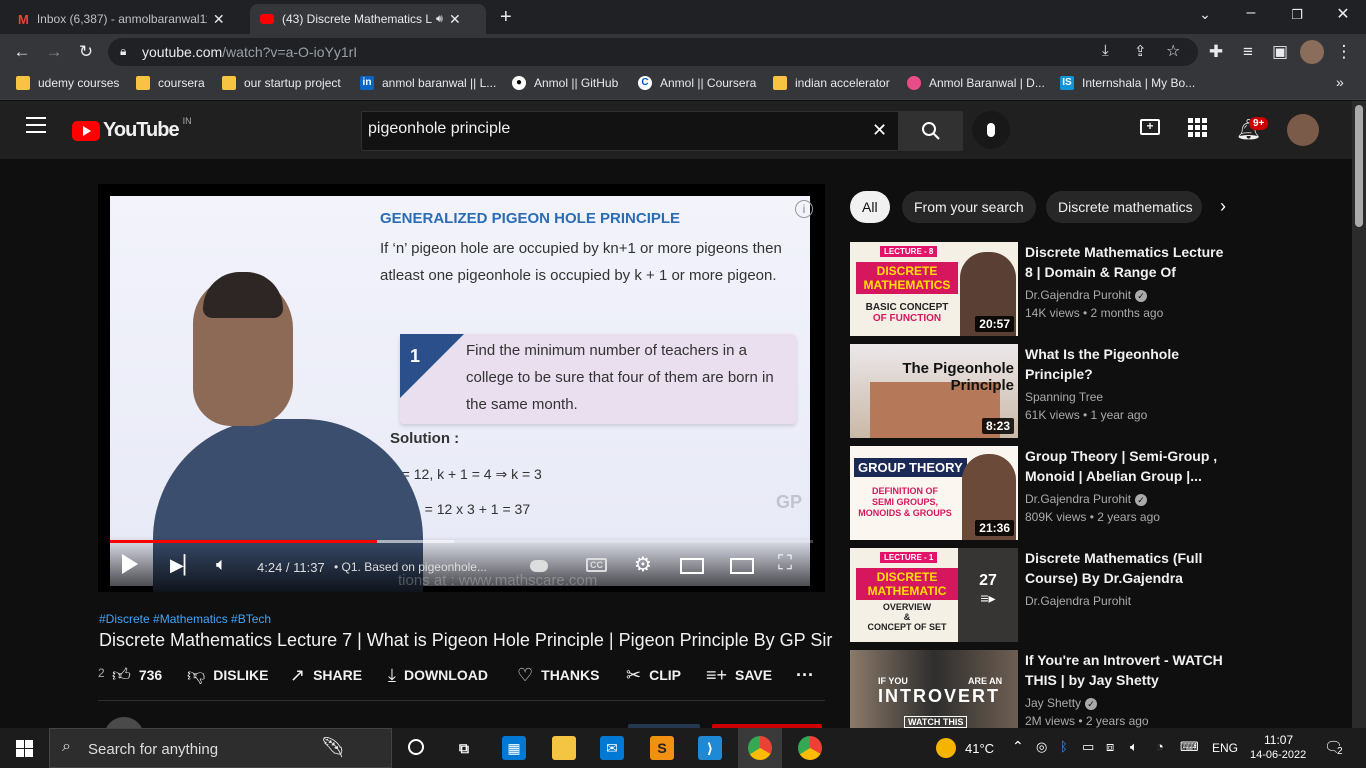 This screenshot has height=768, width=1366. Describe the element at coordinates (438, 675) in the screenshot. I see `download-button: ⤓ DOWNLOAD` at that location.